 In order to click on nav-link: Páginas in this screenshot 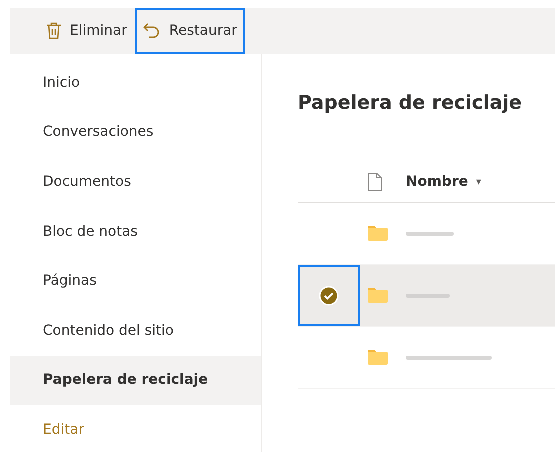, I will do `click(135, 281)`.